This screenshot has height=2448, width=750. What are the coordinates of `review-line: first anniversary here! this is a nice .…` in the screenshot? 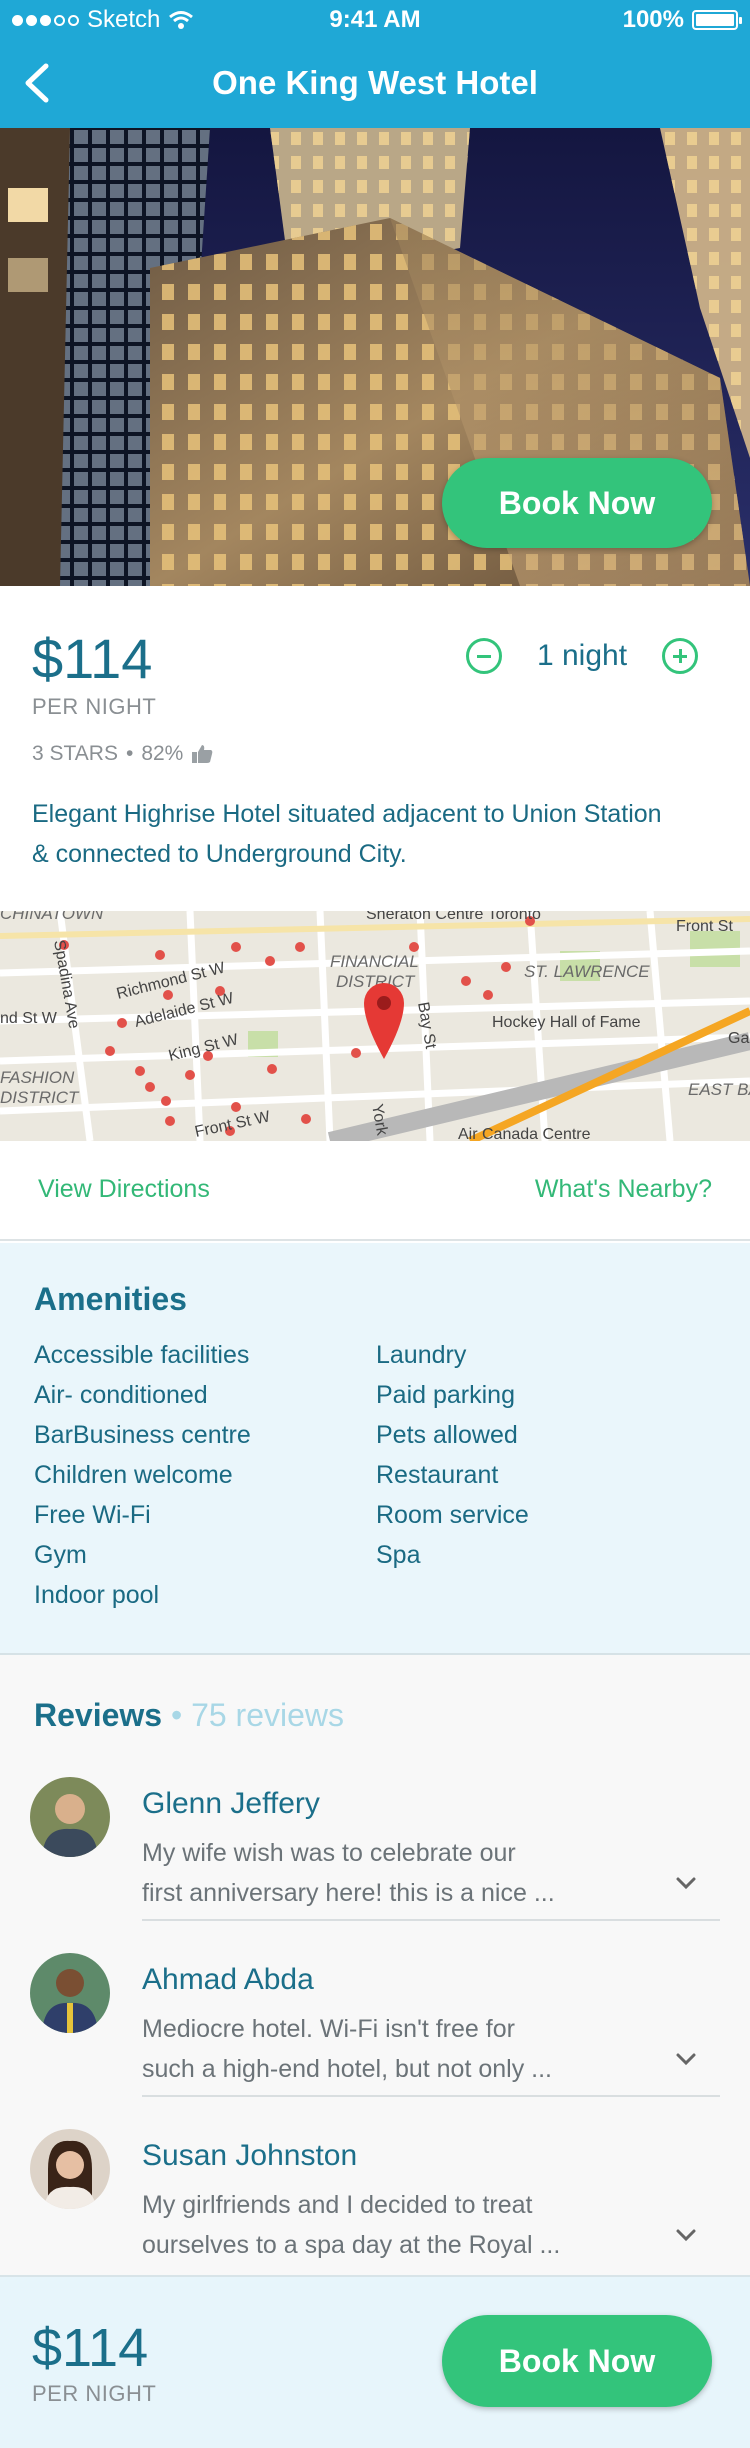 It's located at (348, 1893).